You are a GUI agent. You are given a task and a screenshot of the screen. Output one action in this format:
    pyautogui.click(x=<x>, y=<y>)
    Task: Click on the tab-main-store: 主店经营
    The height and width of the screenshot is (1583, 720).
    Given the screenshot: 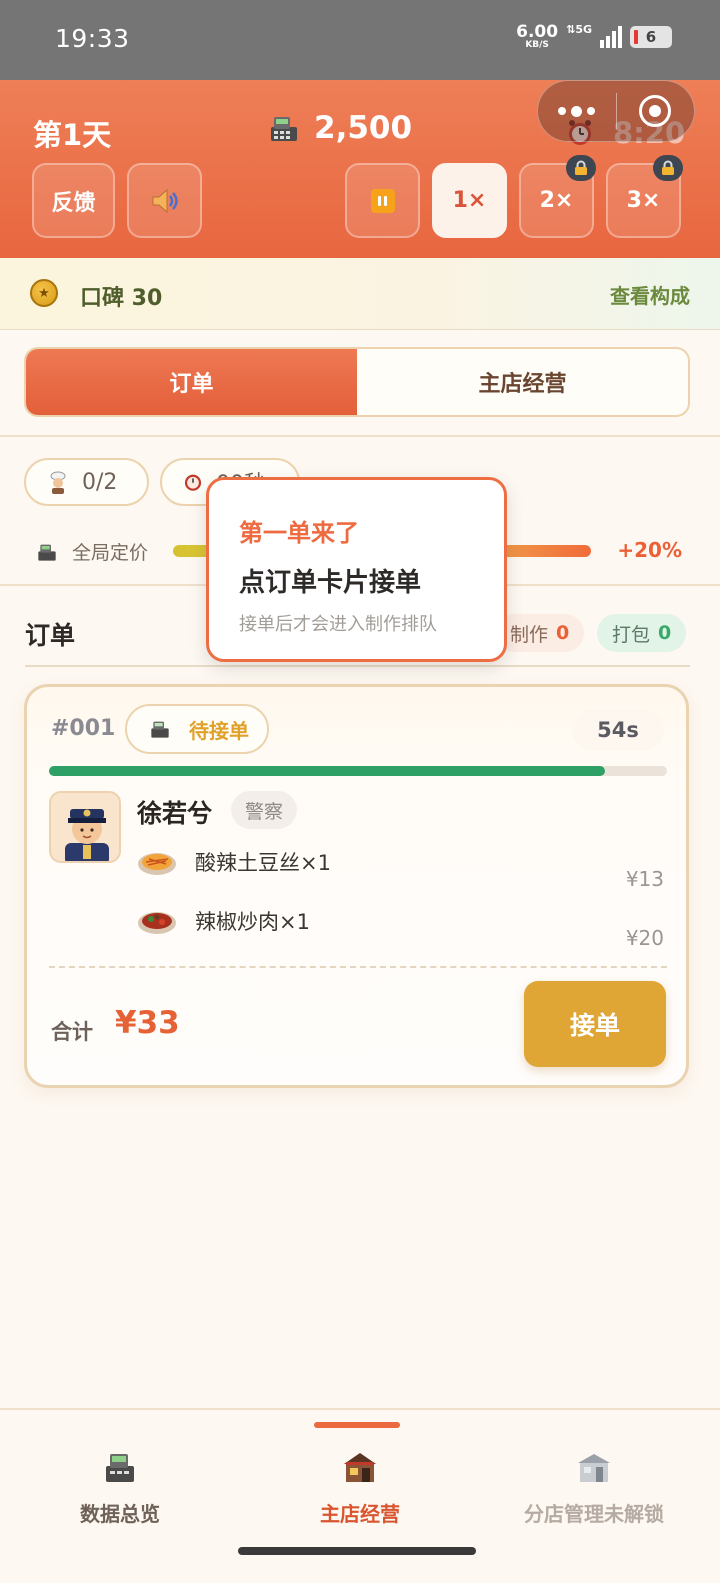 What is the action you would take?
    pyautogui.click(x=522, y=382)
    